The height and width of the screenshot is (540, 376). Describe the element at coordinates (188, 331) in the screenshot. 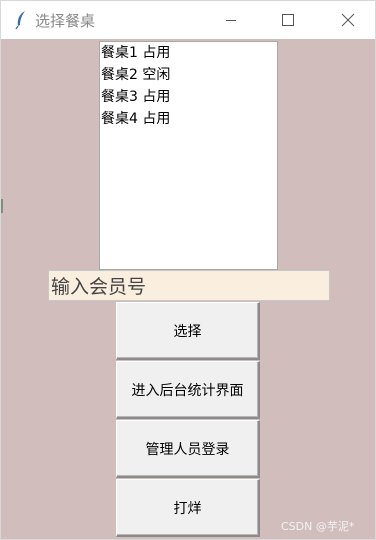

I see `select-button: 选择` at that location.